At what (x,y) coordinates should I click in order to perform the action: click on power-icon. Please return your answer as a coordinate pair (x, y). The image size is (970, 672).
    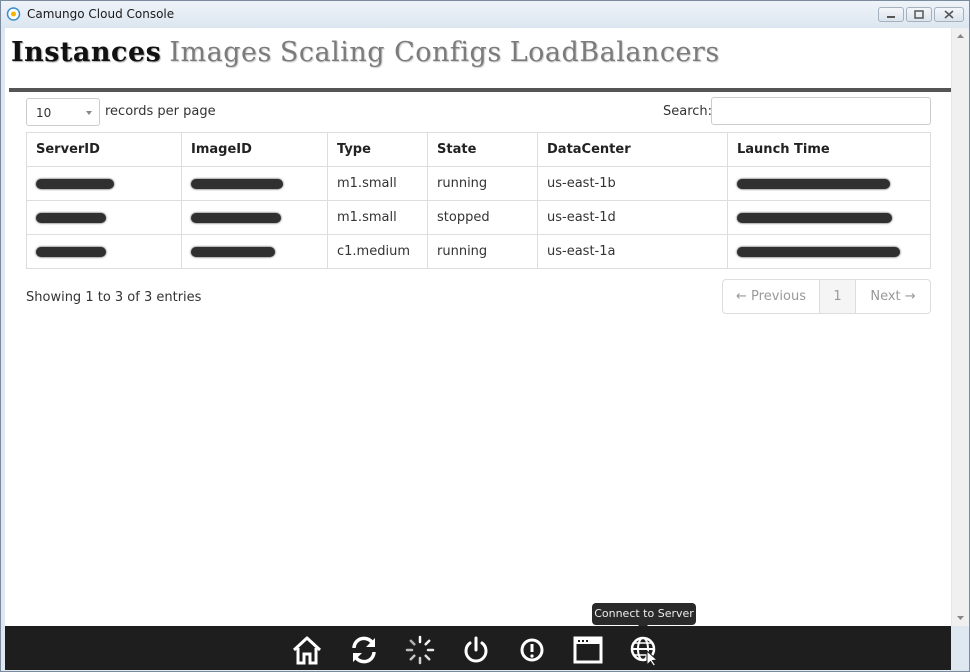
    Looking at the image, I should click on (476, 650).